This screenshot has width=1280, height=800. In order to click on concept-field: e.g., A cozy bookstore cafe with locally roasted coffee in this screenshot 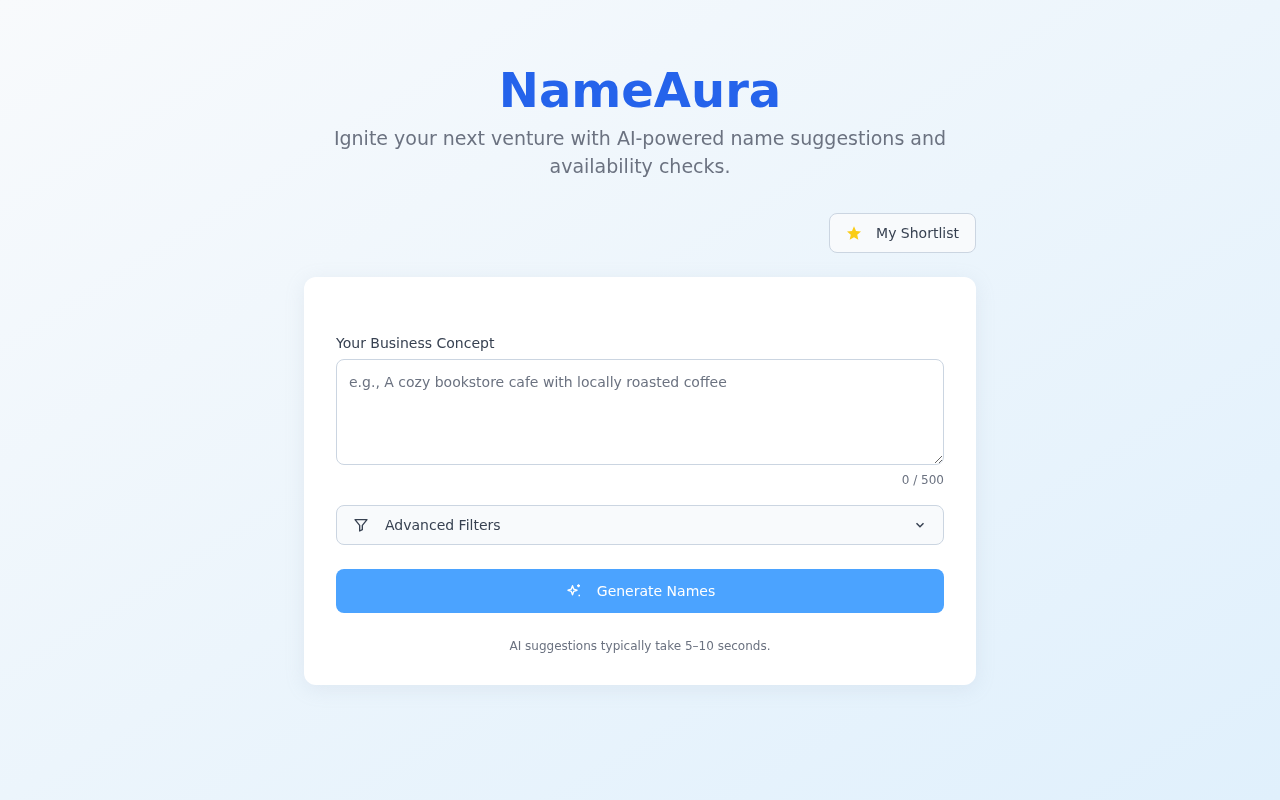, I will do `click(640, 412)`.